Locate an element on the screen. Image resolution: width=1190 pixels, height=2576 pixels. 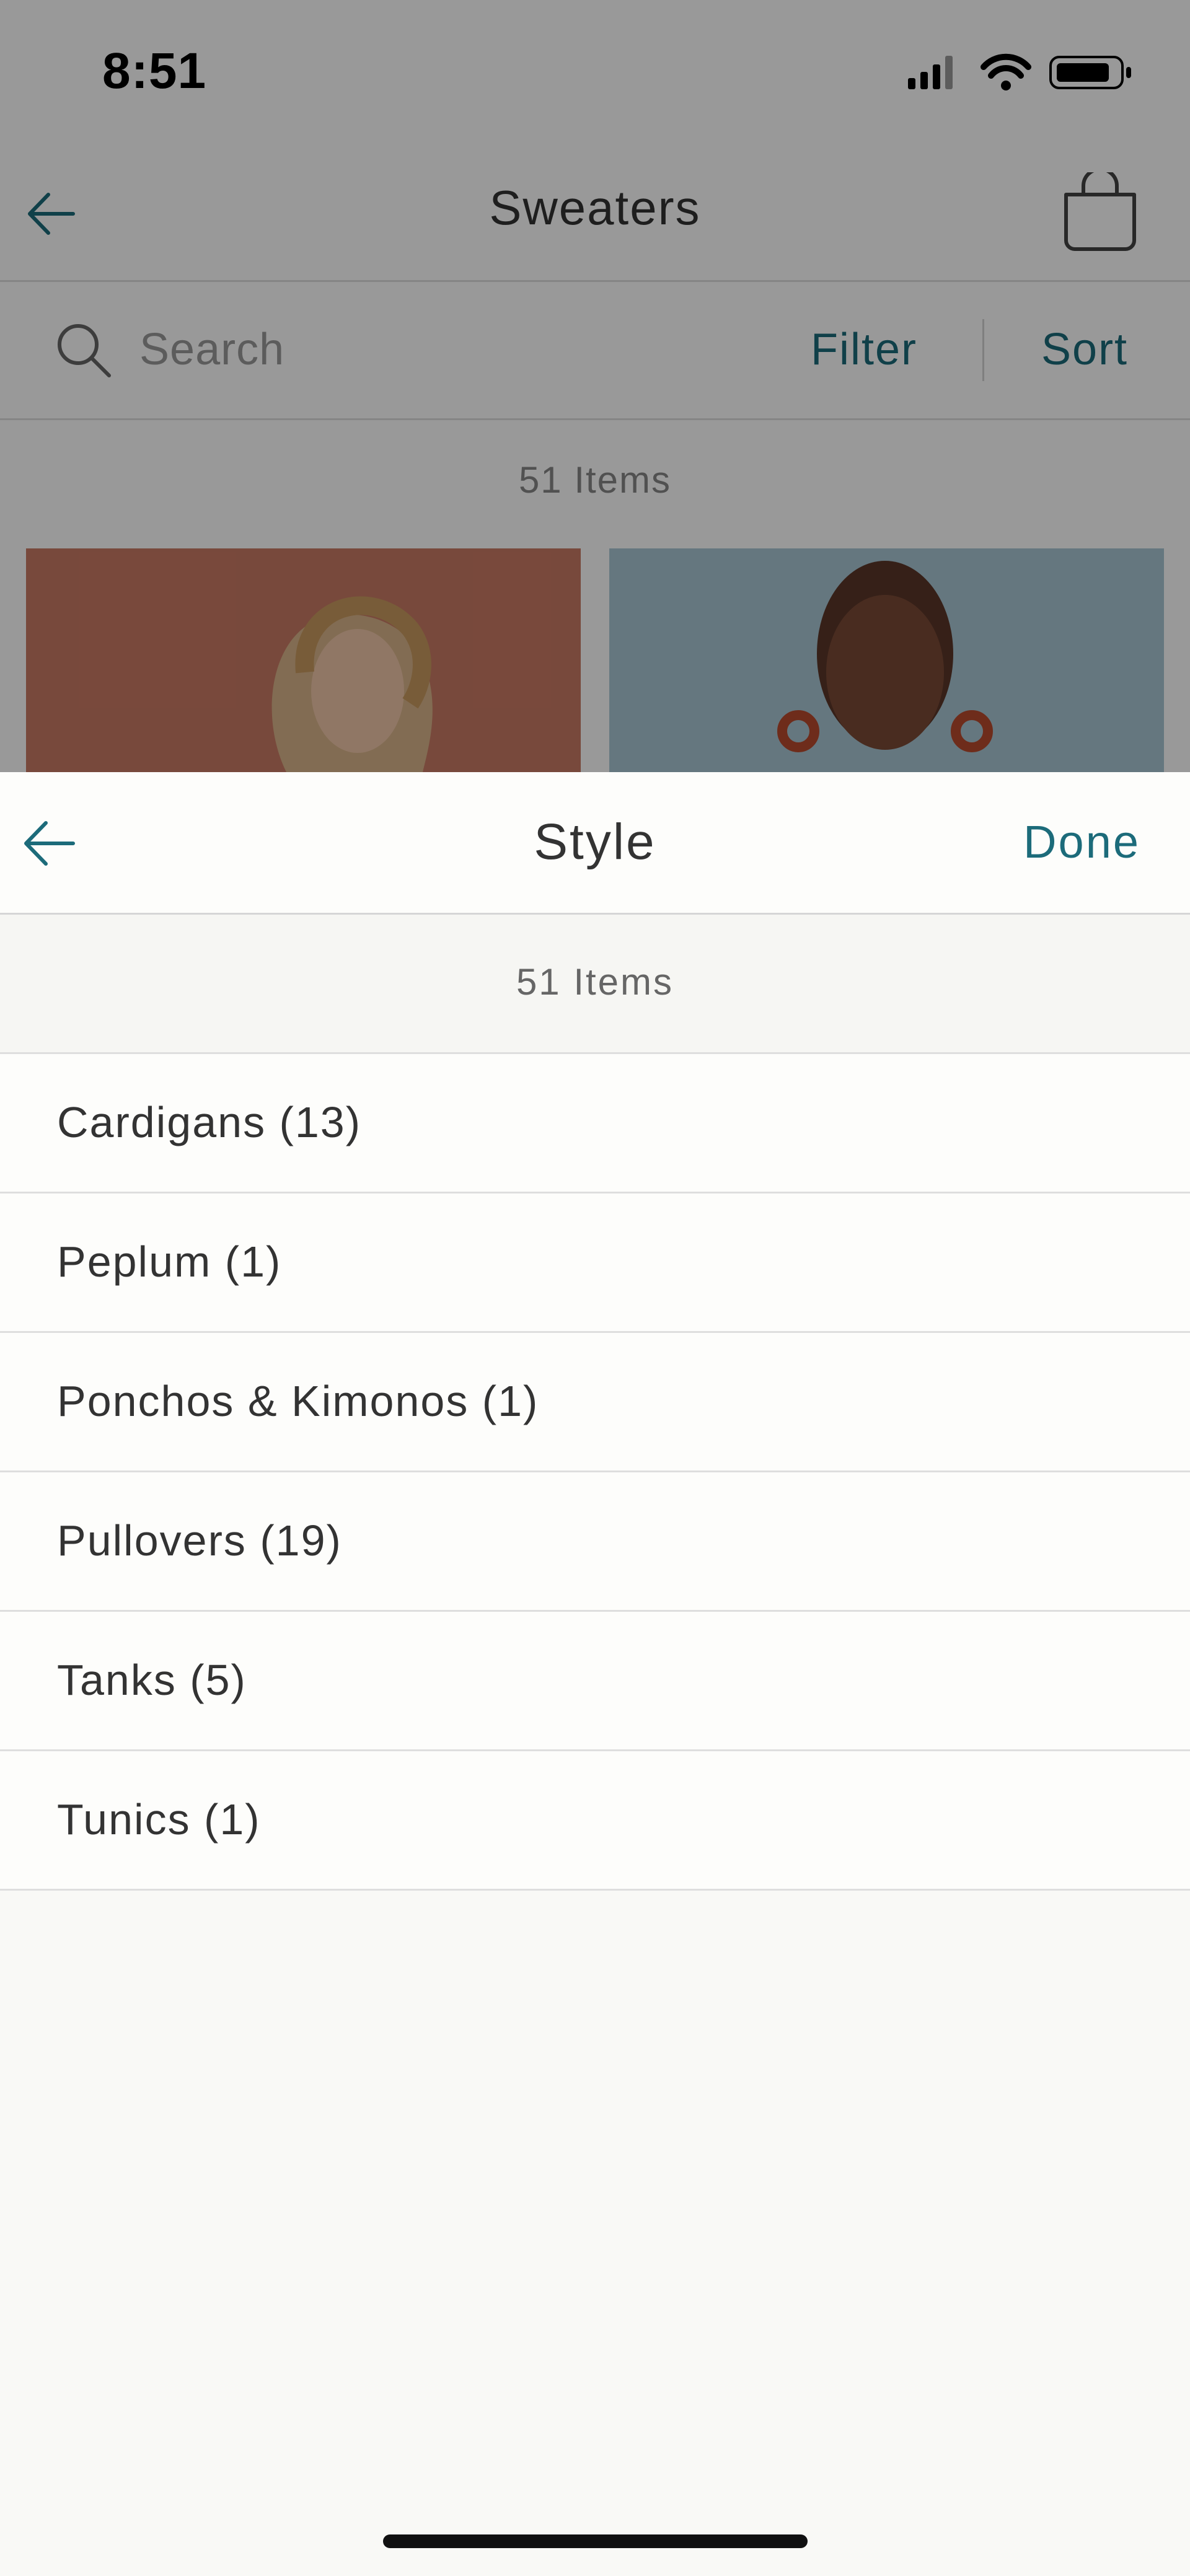
option-label: Tunics (1) is located at coordinates (159, 1819).